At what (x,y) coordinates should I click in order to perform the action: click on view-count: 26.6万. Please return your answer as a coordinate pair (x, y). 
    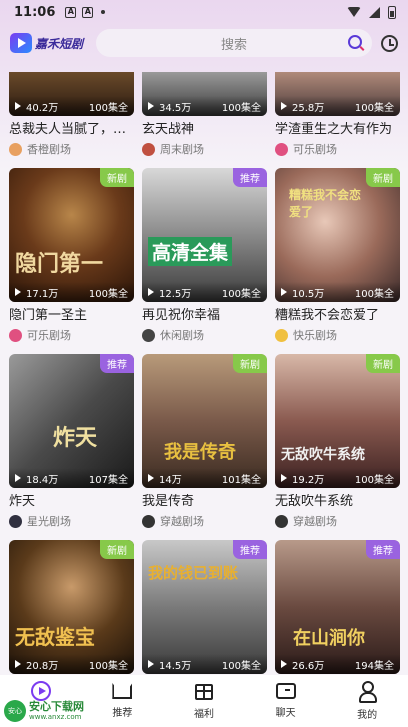
    Looking at the image, I should click on (308, 666).